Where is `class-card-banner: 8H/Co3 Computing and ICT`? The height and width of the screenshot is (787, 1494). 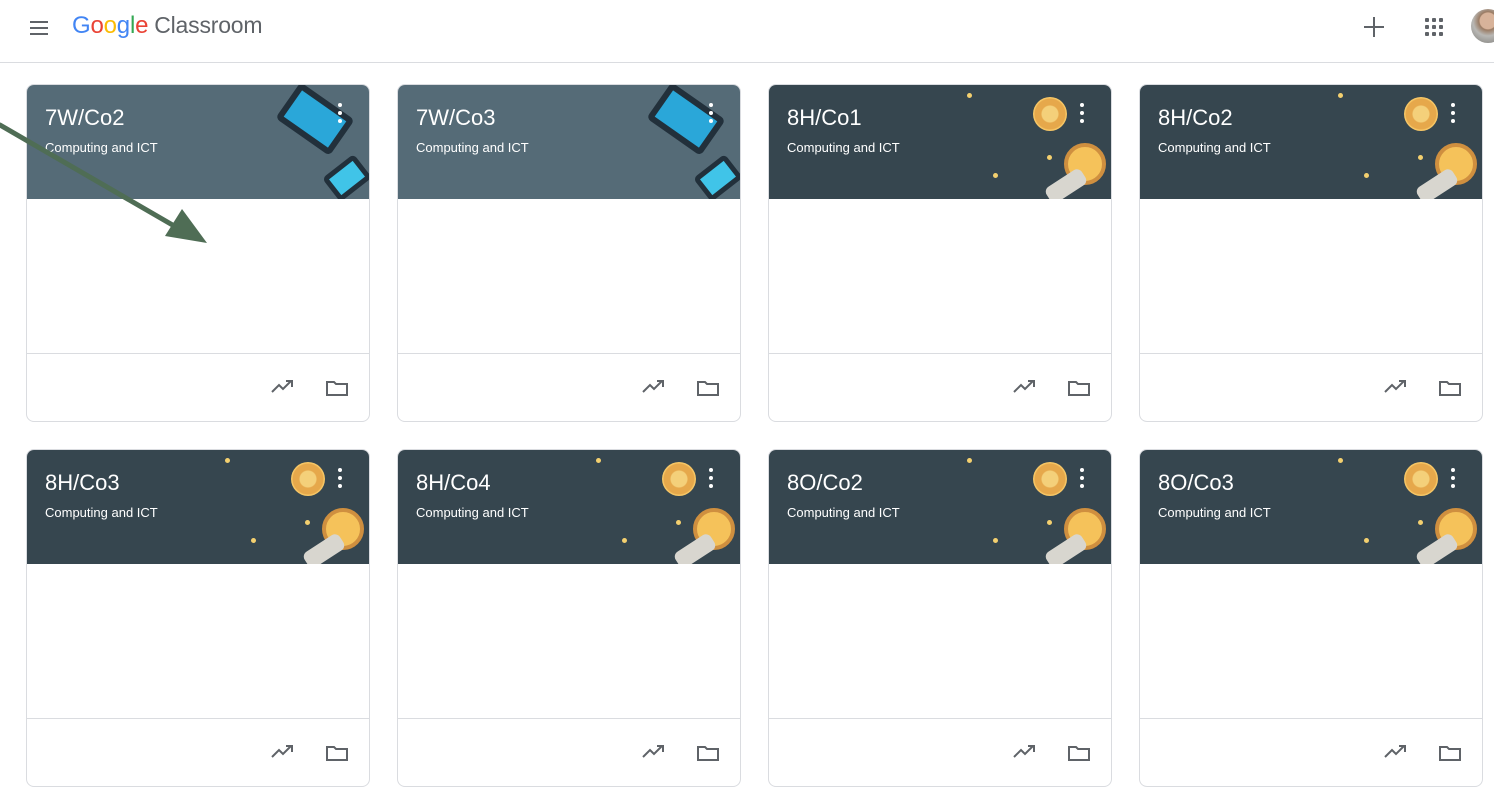 class-card-banner: 8H/Co3 Computing and ICT is located at coordinates (198, 507).